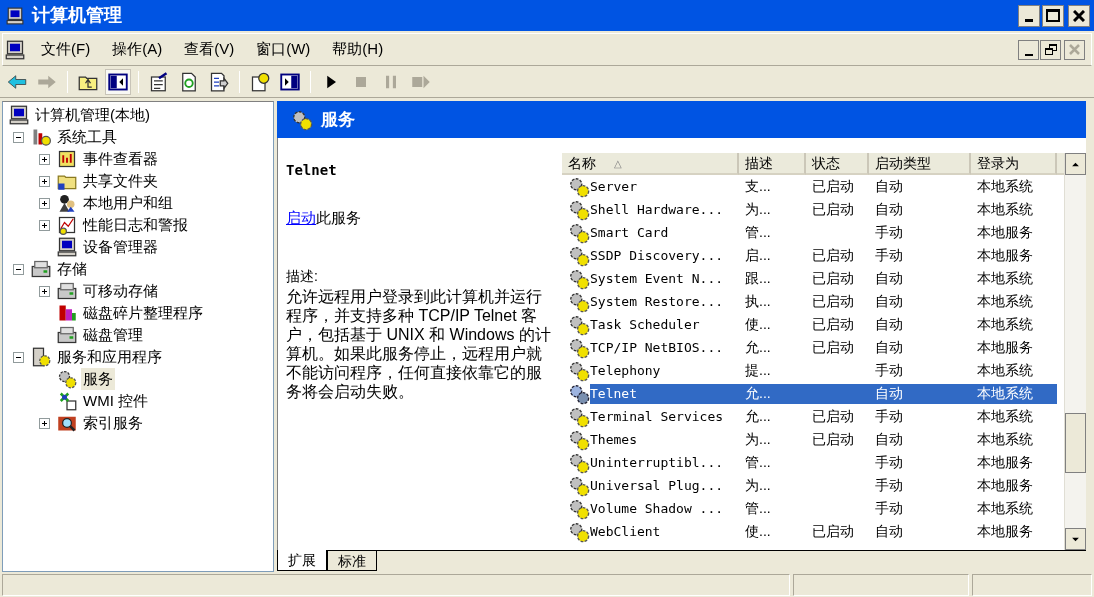  I want to click on service-name: Task Scheduler, so click(664, 324).